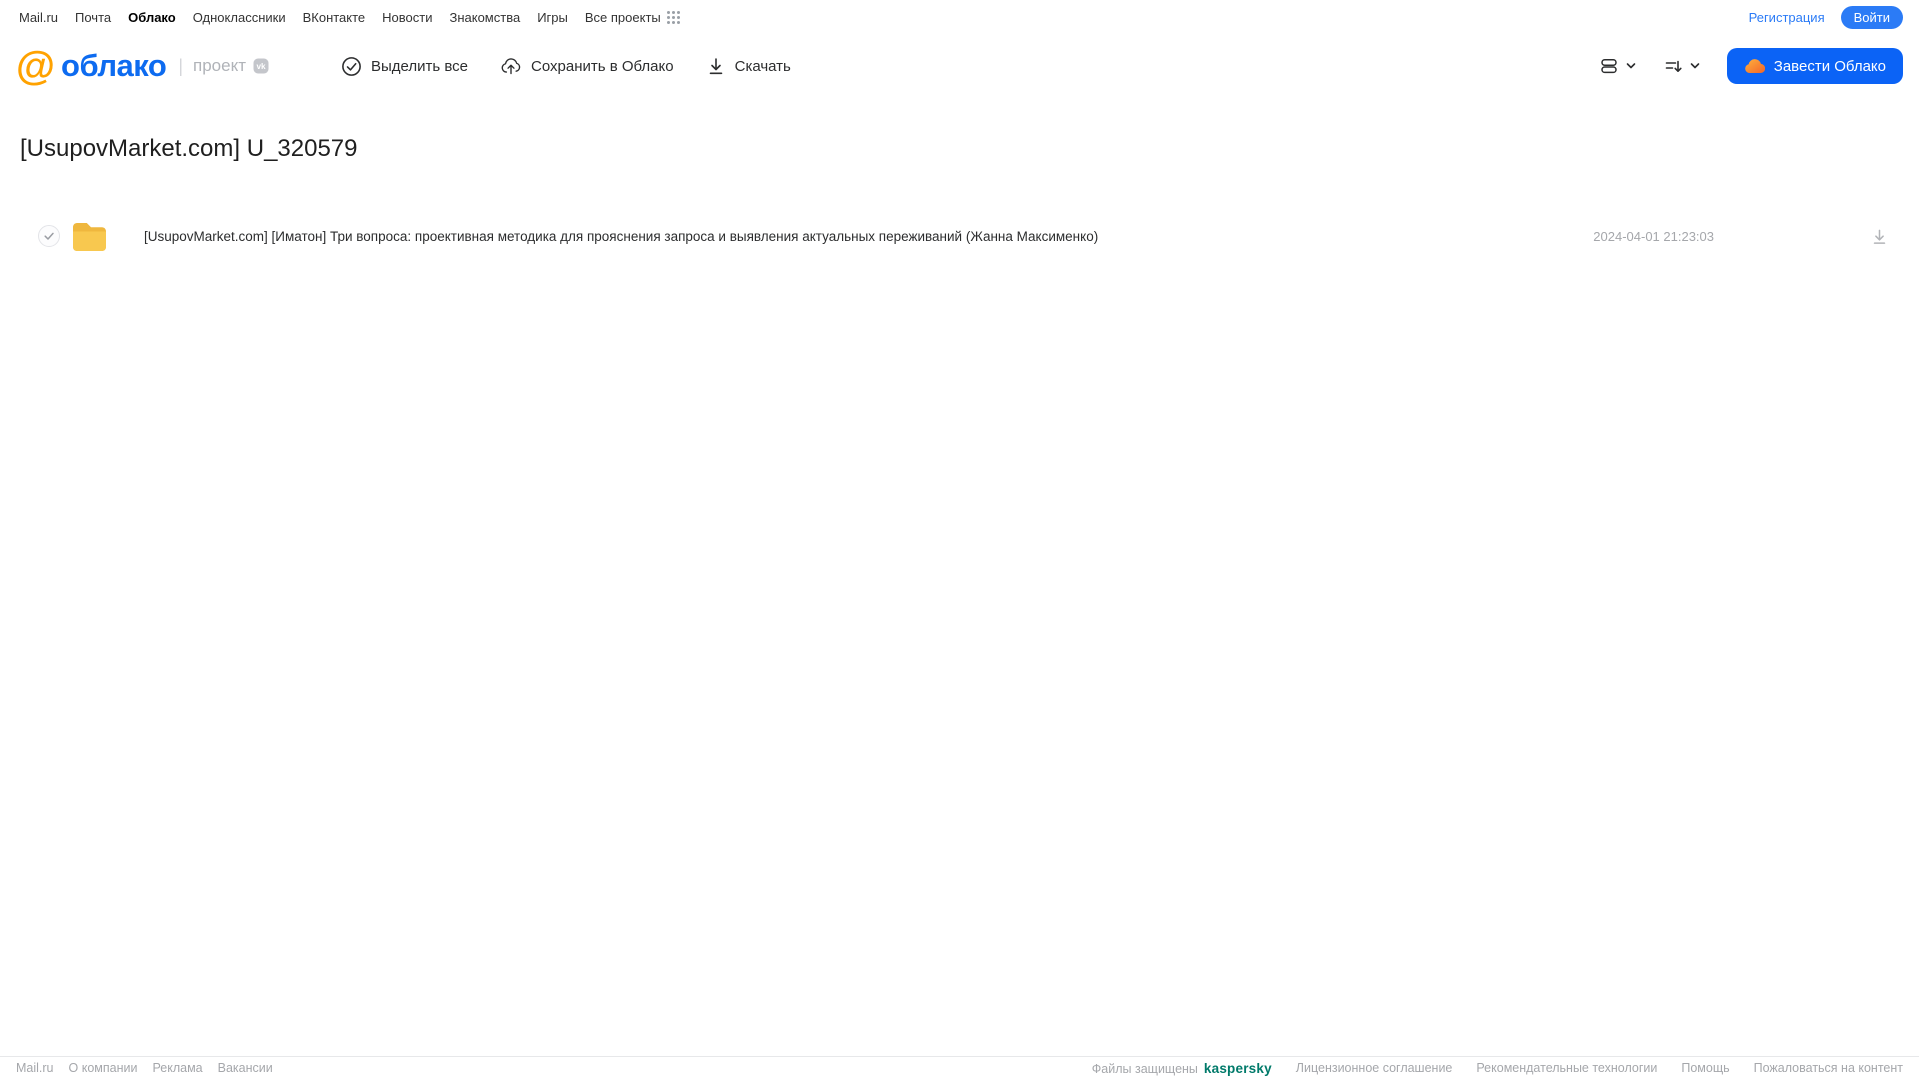 The height and width of the screenshot is (1079, 1919). Describe the element at coordinates (1705, 1068) in the screenshot. I see `footer-link-help: Помощь` at that location.